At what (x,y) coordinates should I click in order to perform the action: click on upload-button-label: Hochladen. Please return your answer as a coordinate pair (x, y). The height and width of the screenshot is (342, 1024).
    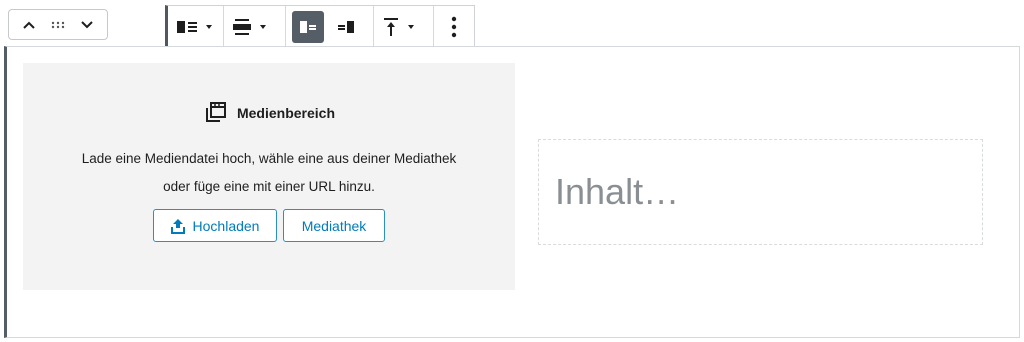
    Looking at the image, I should click on (226, 225).